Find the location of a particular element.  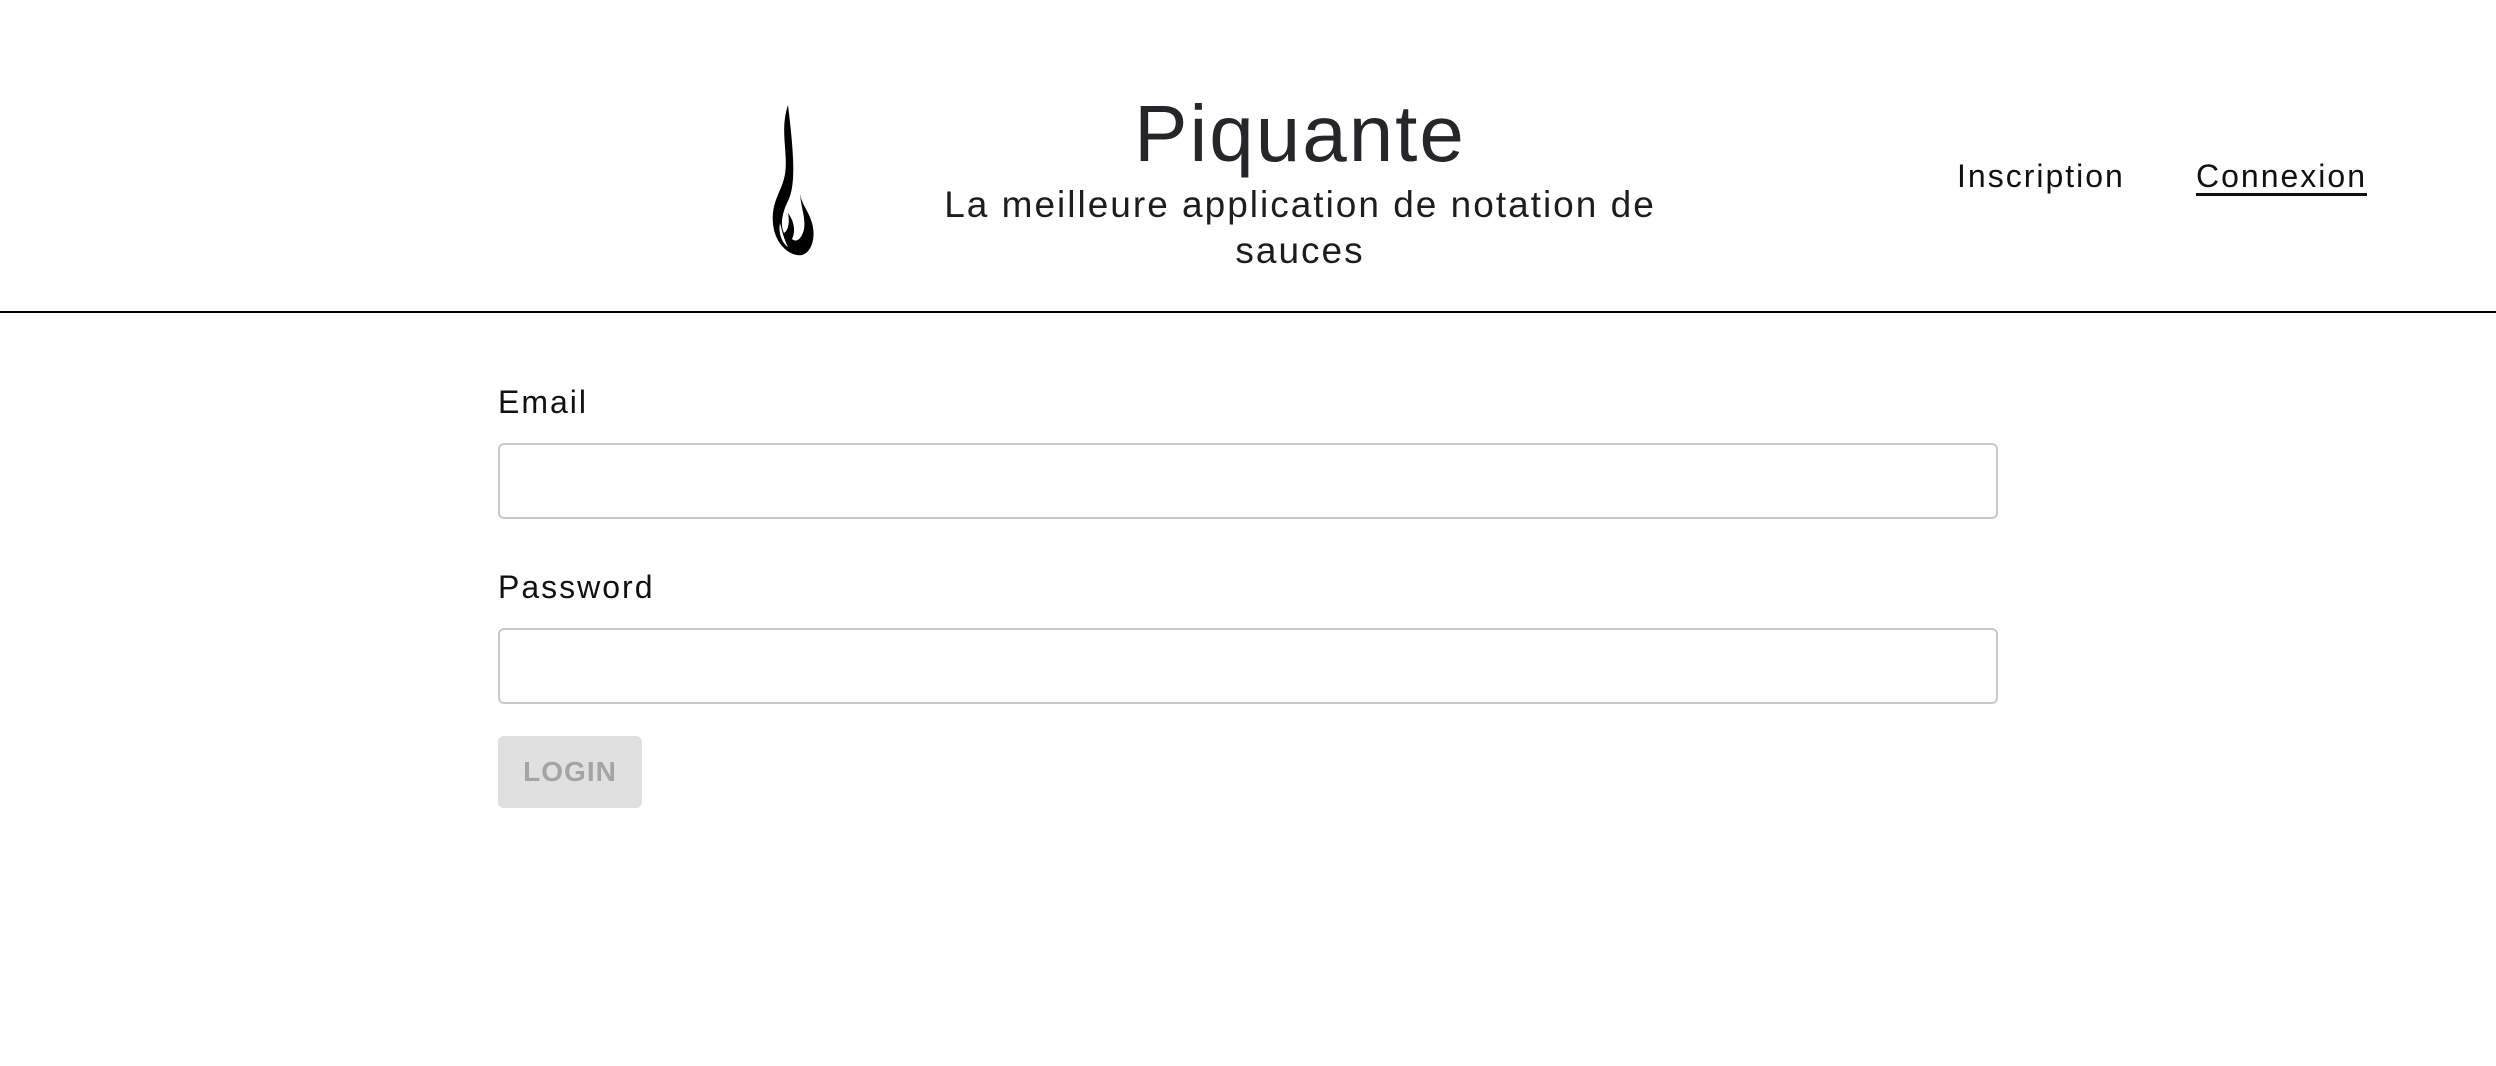

password-label: Password is located at coordinates (576, 587).